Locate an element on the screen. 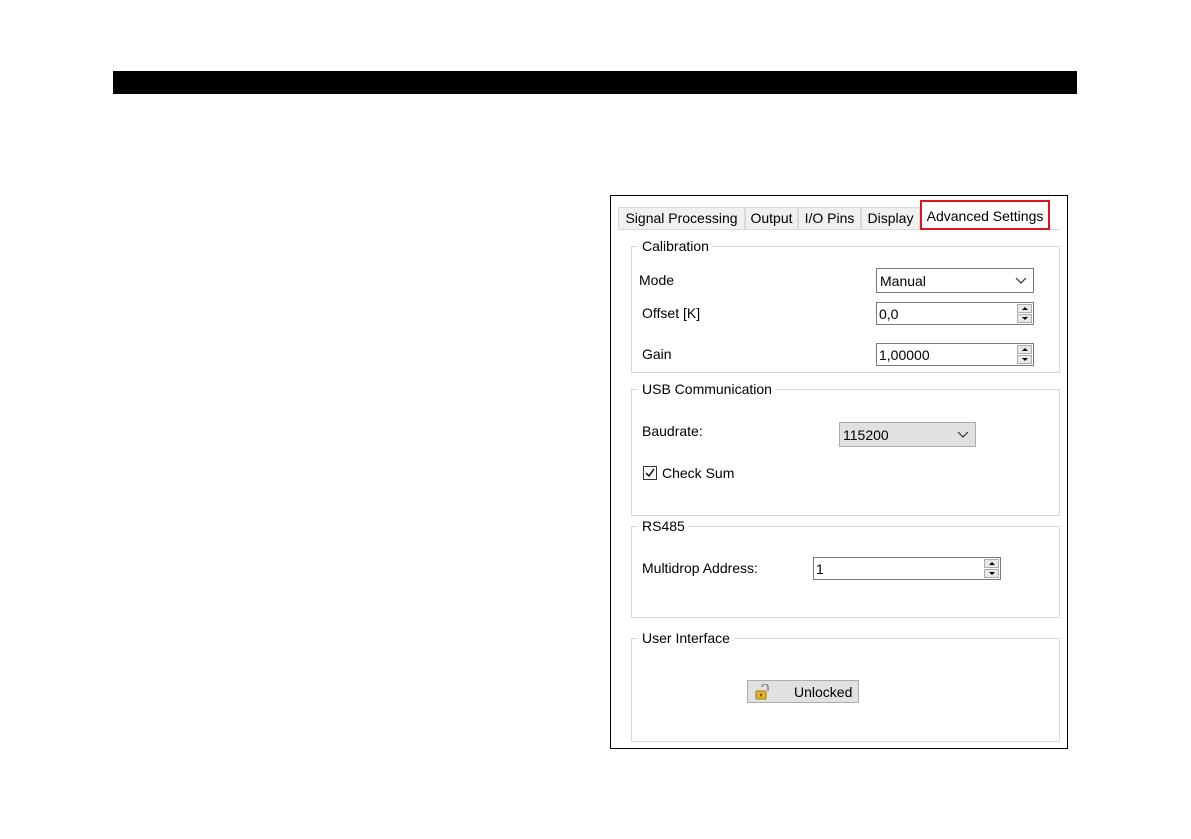  mode-value: Manual is located at coordinates (903, 281).